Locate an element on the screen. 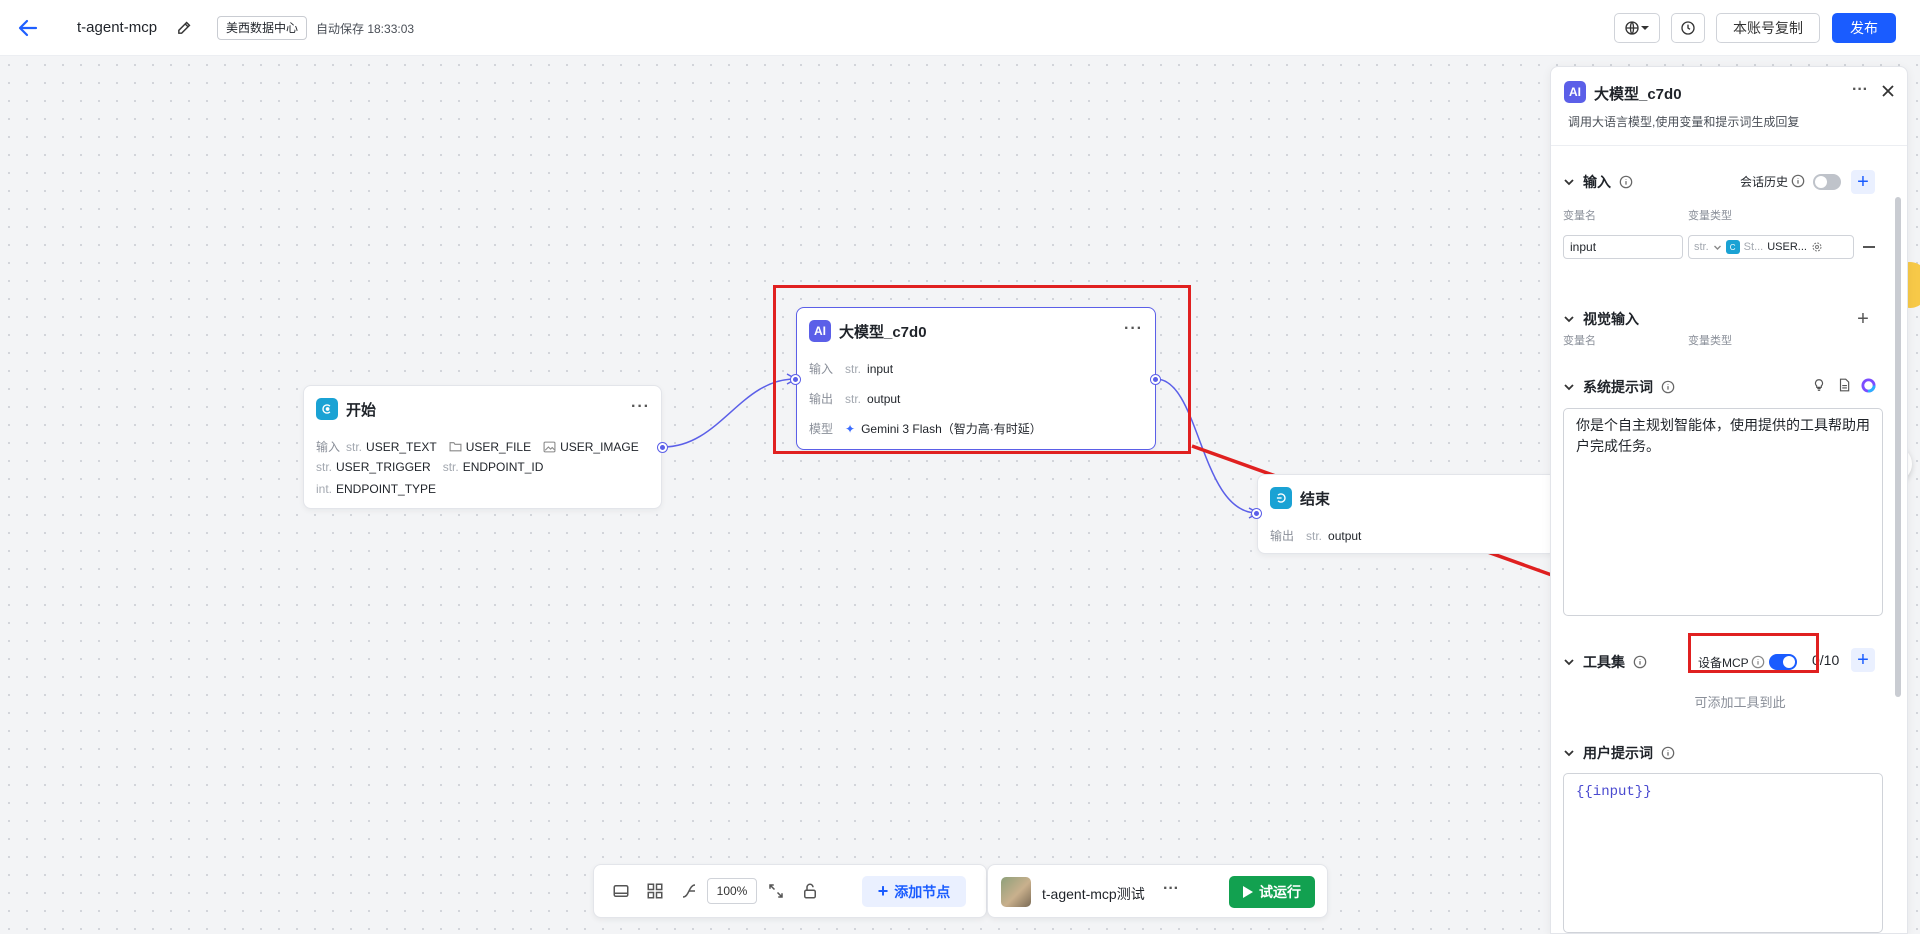 The width and height of the screenshot is (1920, 934). add-input-button: + is located at coordinates (1863, 182).